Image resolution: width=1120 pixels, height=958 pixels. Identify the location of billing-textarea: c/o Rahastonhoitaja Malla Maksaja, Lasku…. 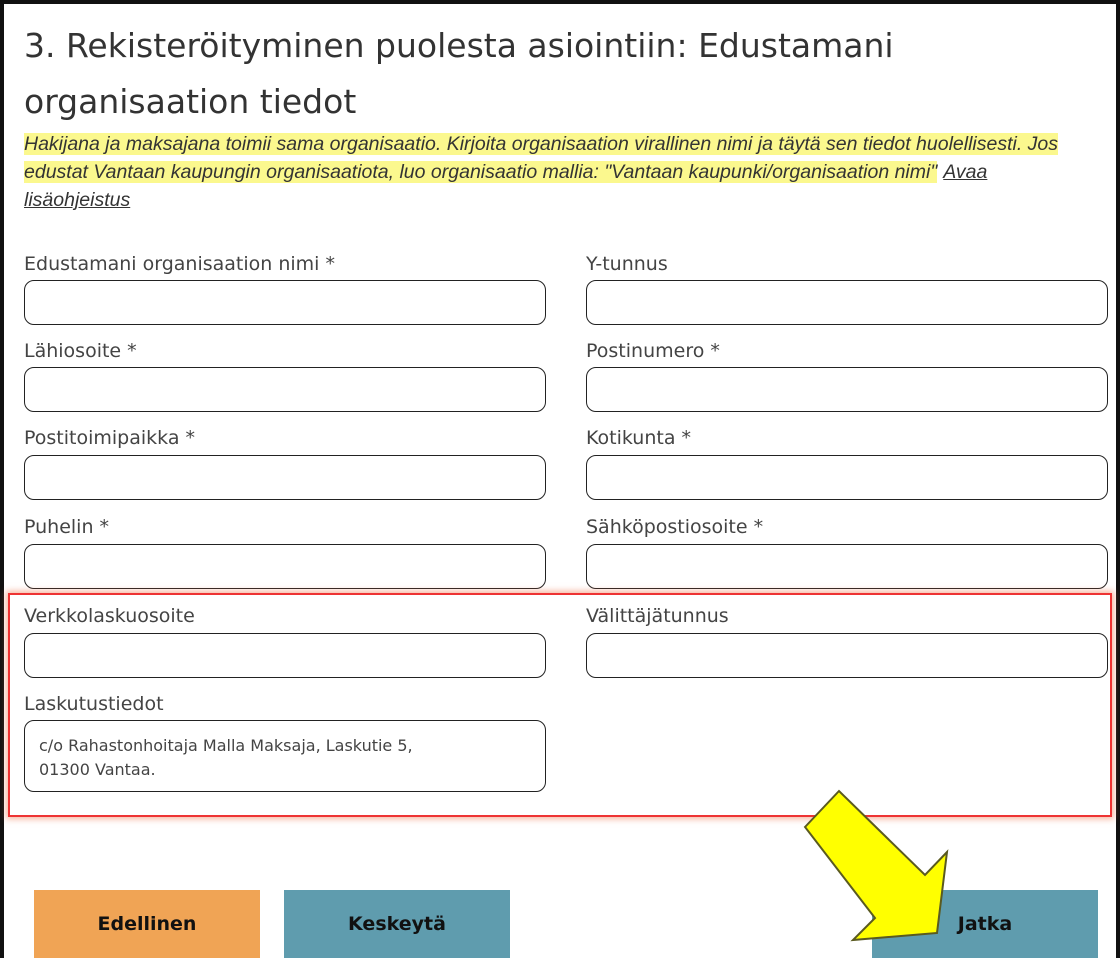
(285, 756).